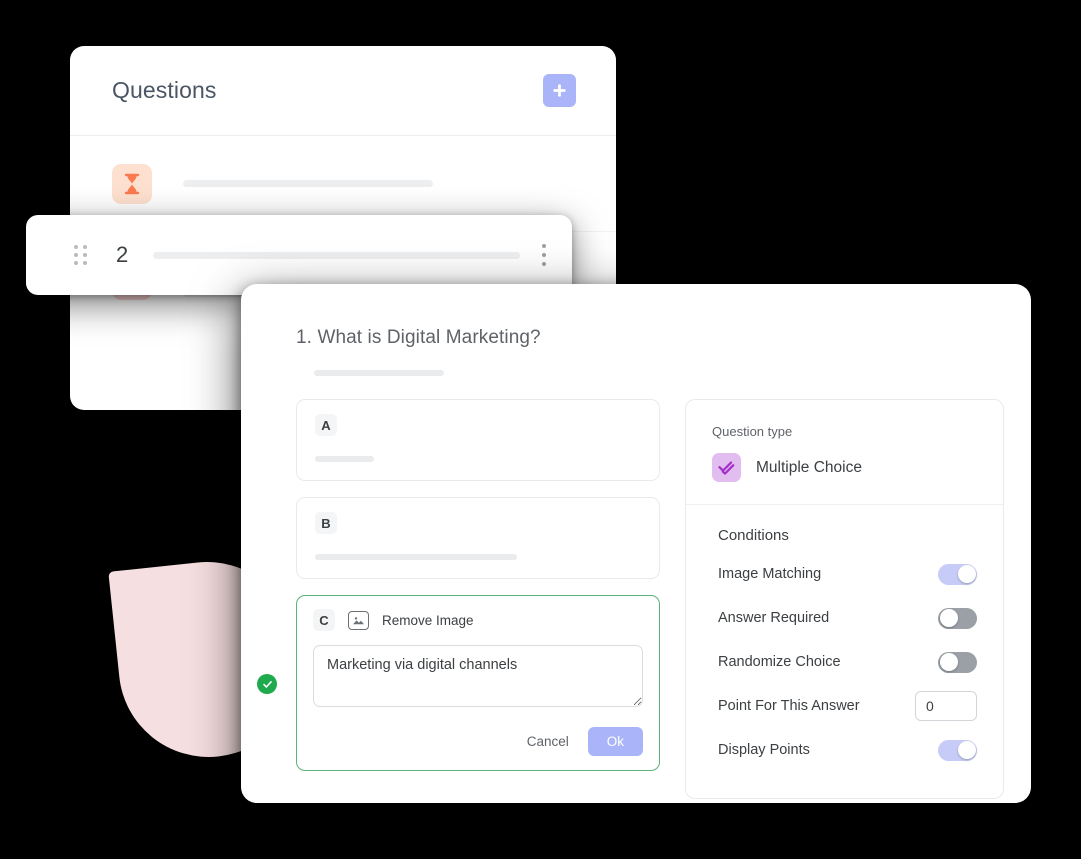 The image size is (1081, 859). I want to click on condition-label: Answer Required, so click(774, 618).